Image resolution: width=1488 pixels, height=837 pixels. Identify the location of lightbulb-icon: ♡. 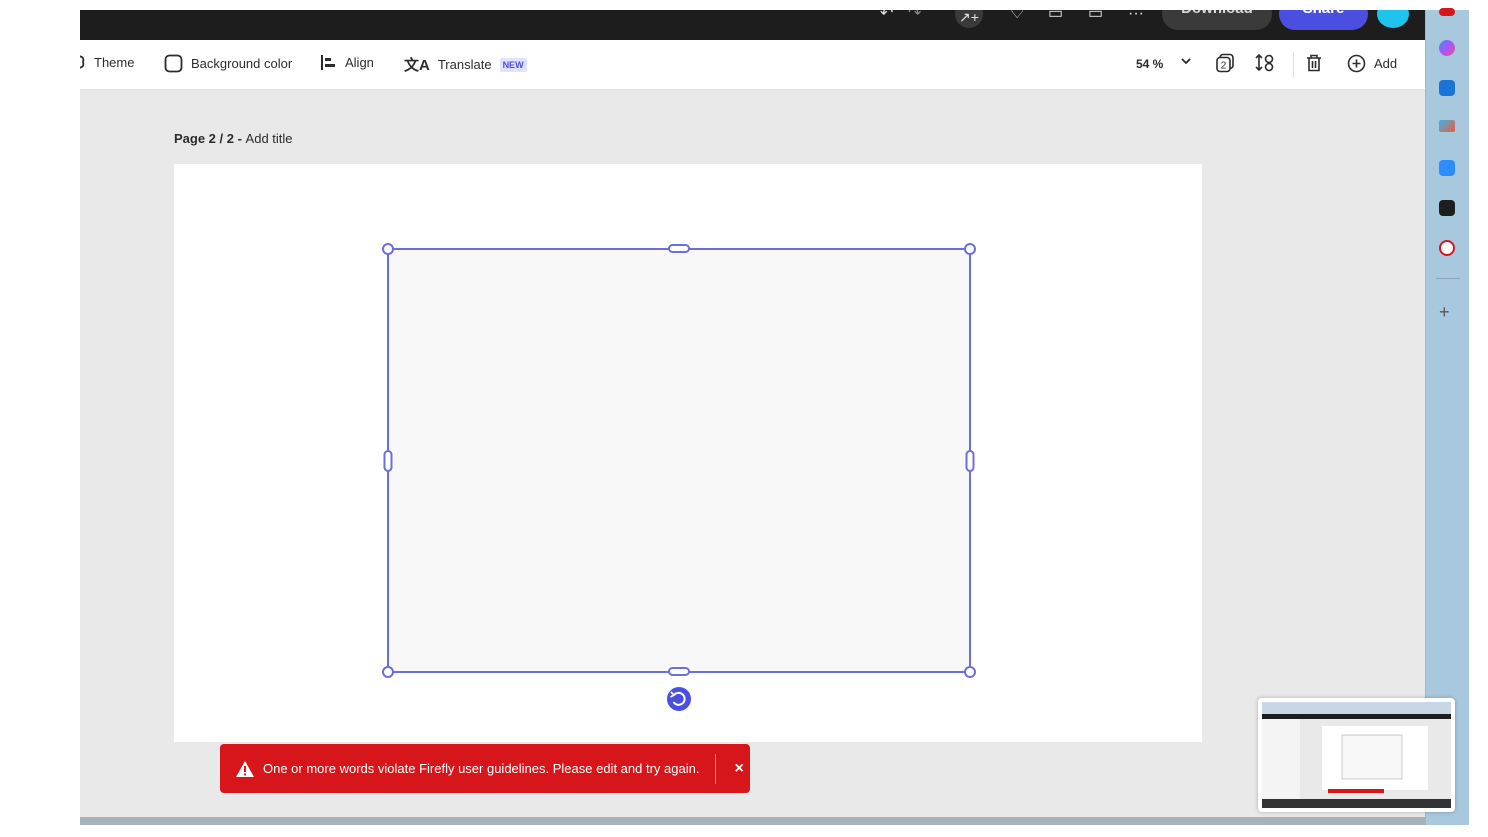
(1017, 17).